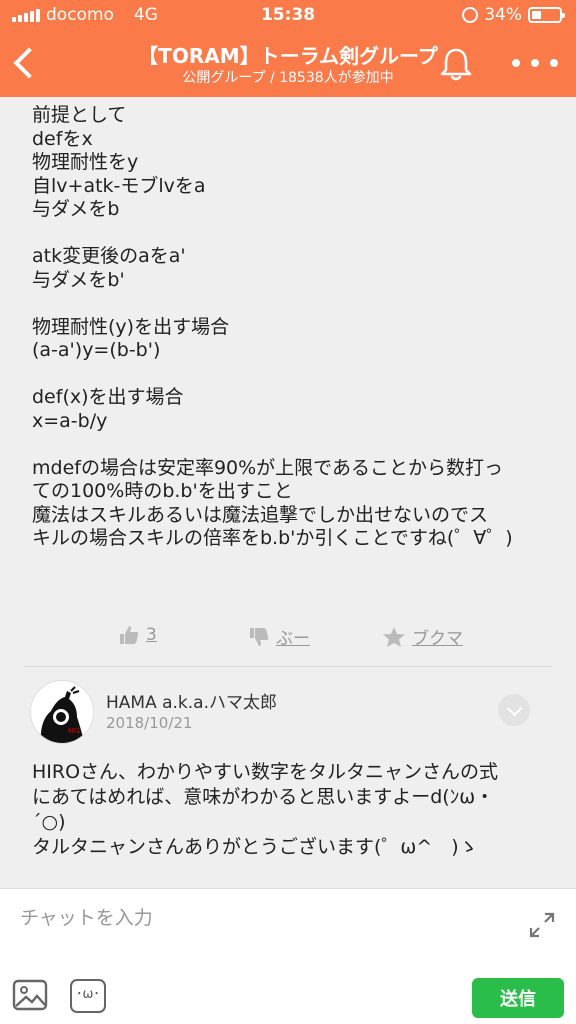 The height and width of the screenshot is (1024, 576). Describe the element at coordinates (542, 925) in the screenshot. I see `expand-icon` at that location.